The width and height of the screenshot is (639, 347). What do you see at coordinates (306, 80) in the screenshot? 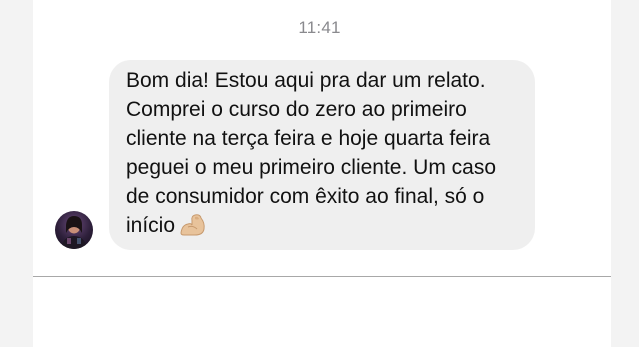
I see `message-line: Bom dia! Estou aqui pra dar um relato.` at bounding box center [306, 80].